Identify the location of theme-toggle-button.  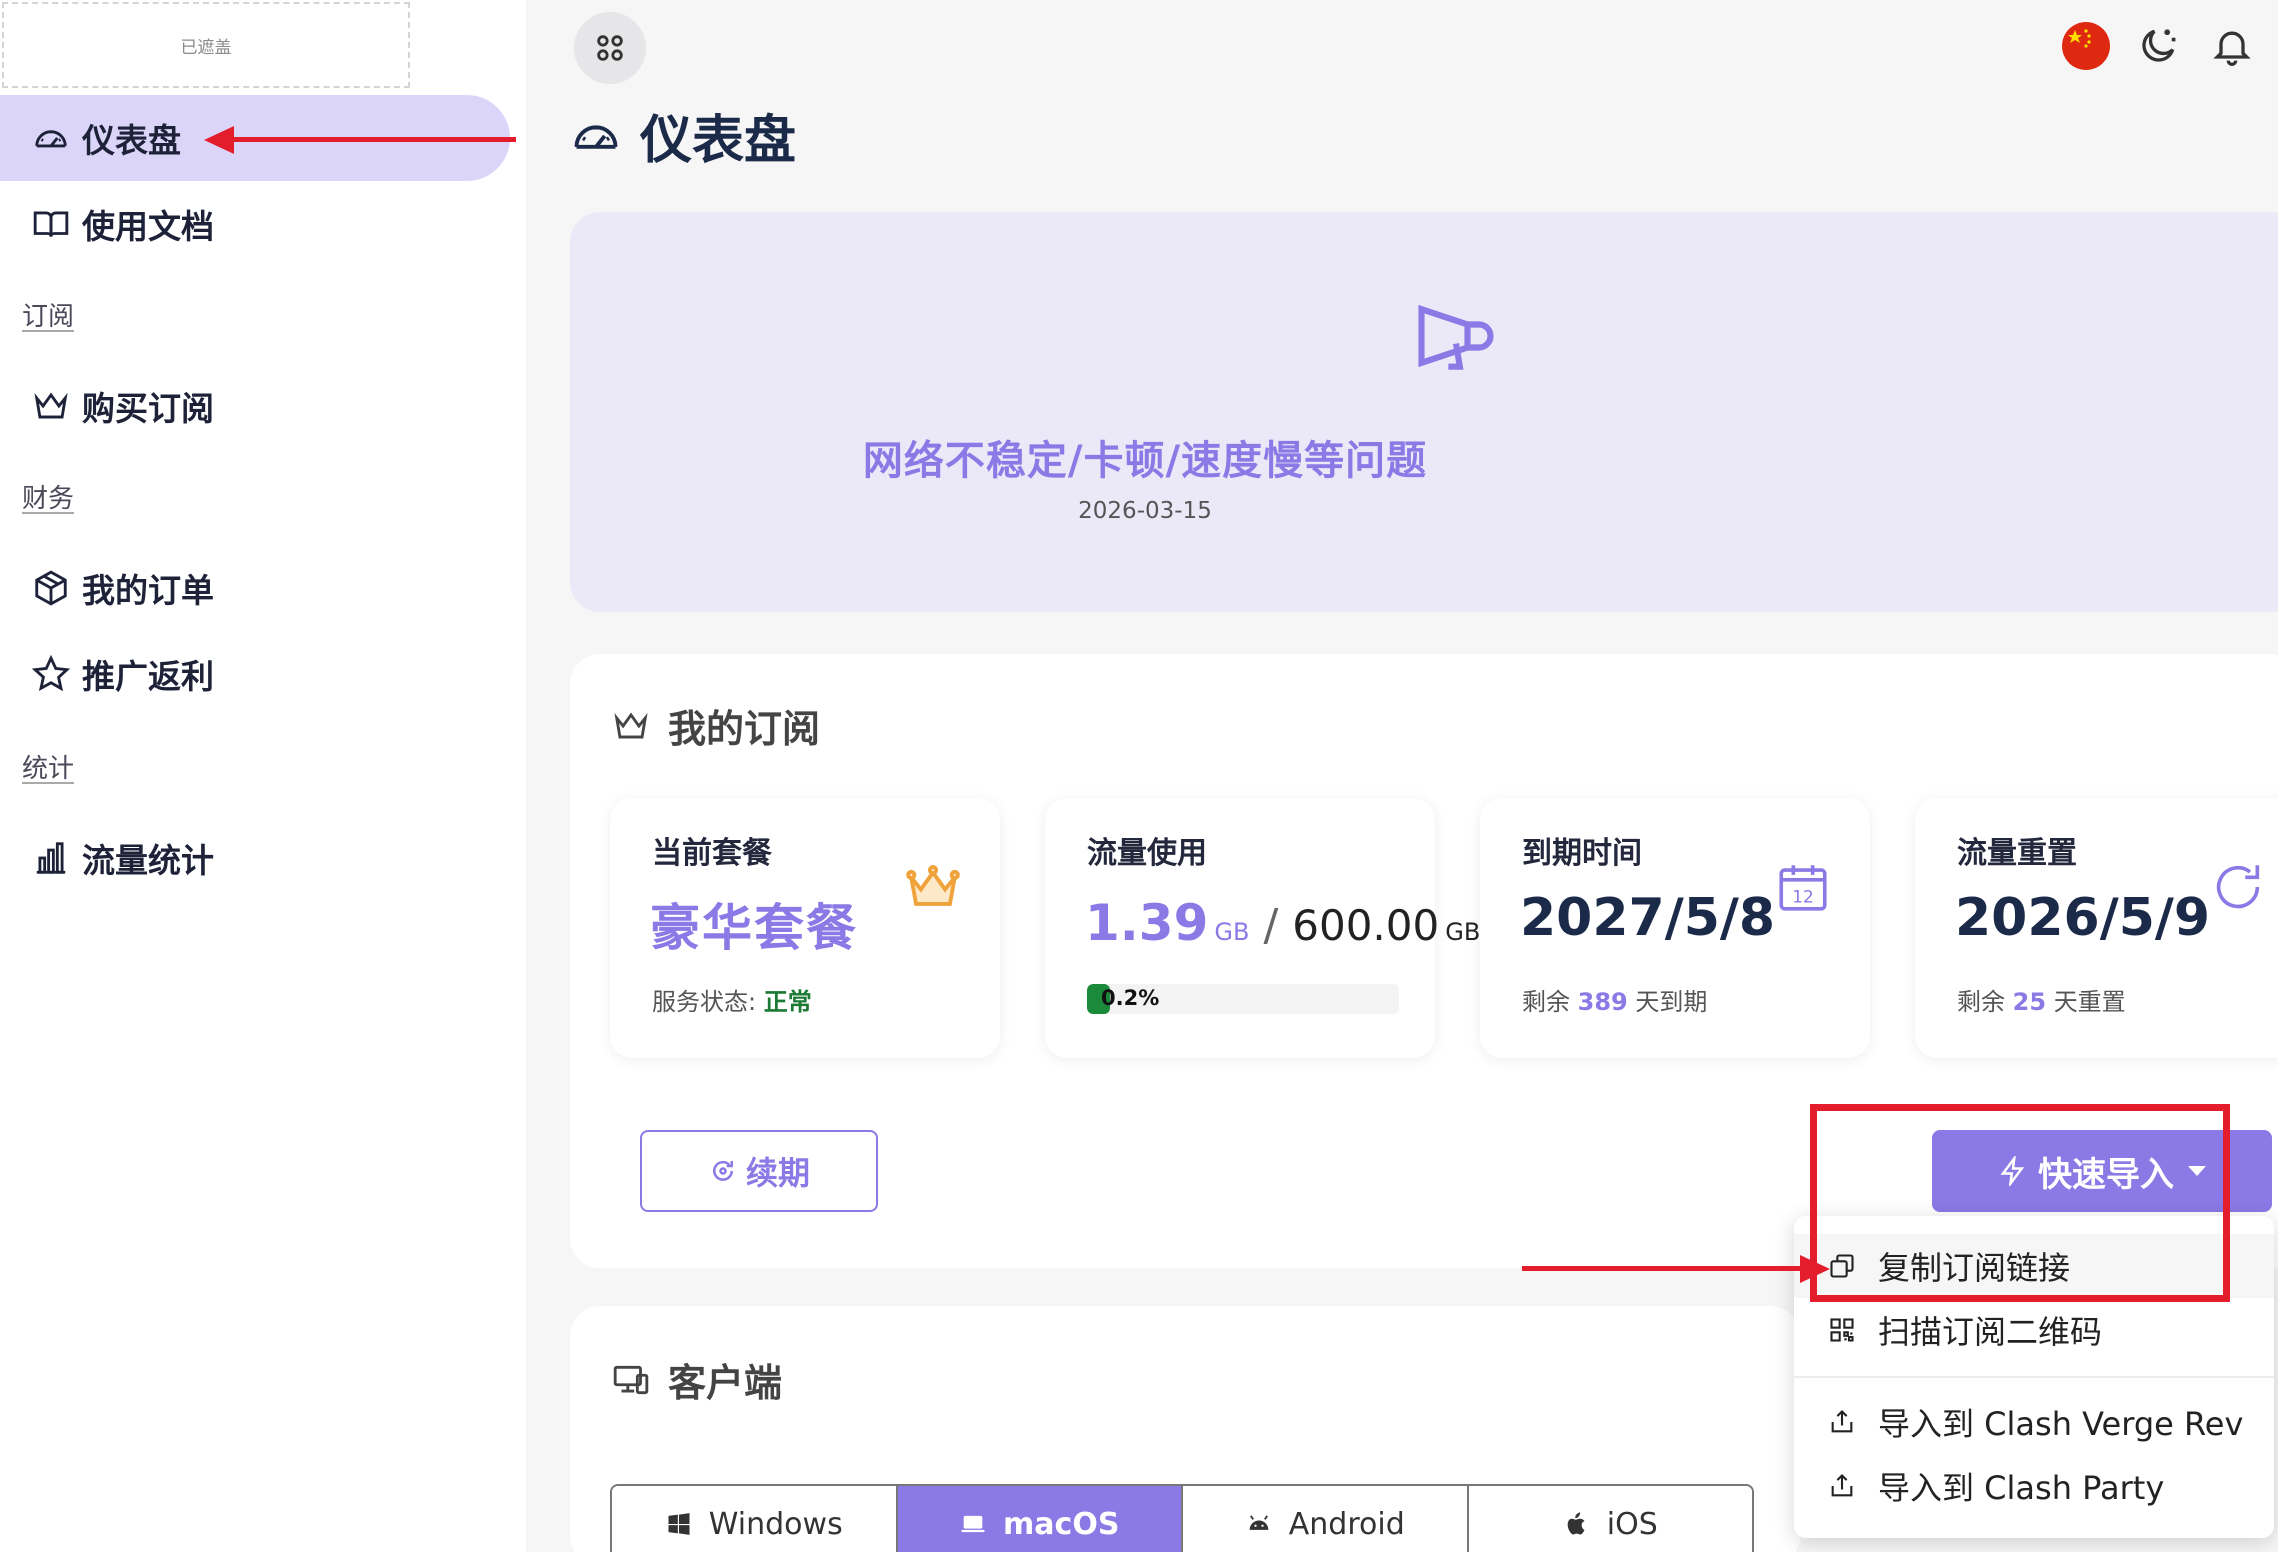
(2158, 46).